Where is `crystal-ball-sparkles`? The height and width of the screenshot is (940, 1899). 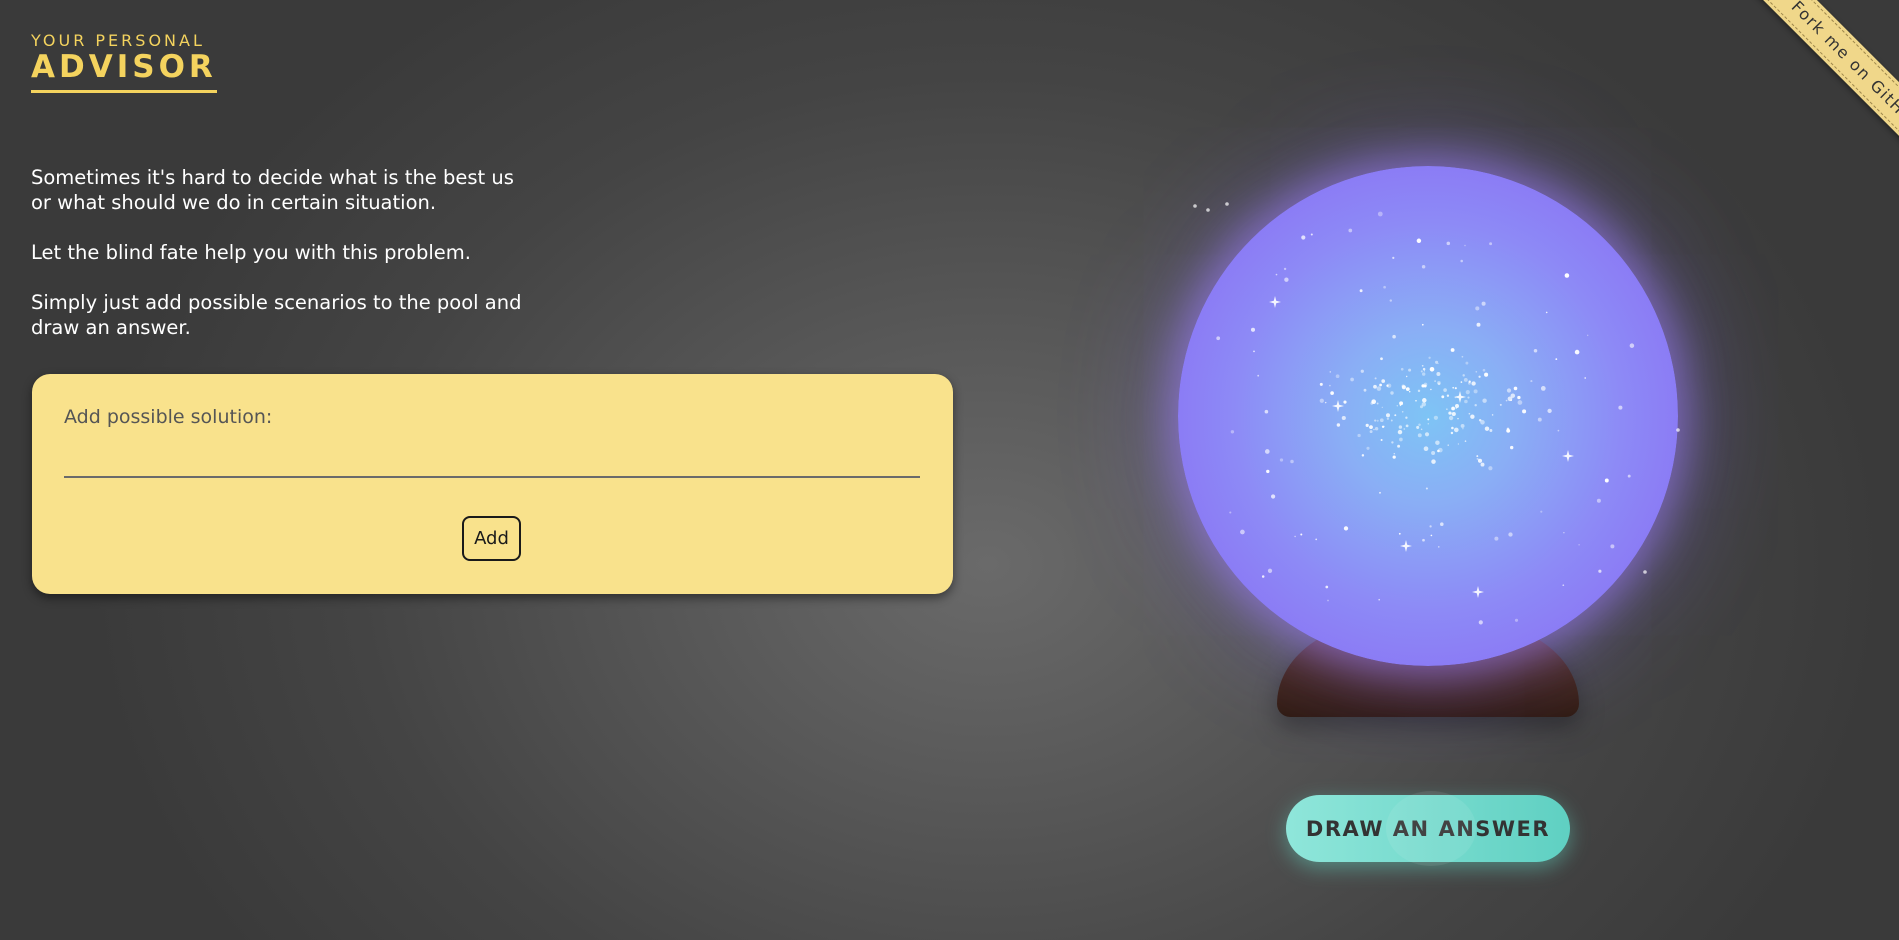
crystal-ball-sparkles is located at coordinates (1425, 418).